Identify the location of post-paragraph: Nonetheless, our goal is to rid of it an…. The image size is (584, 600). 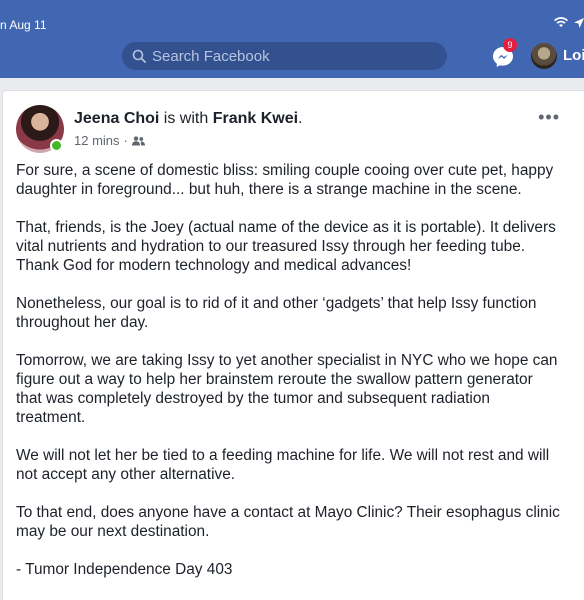
(276, 313).